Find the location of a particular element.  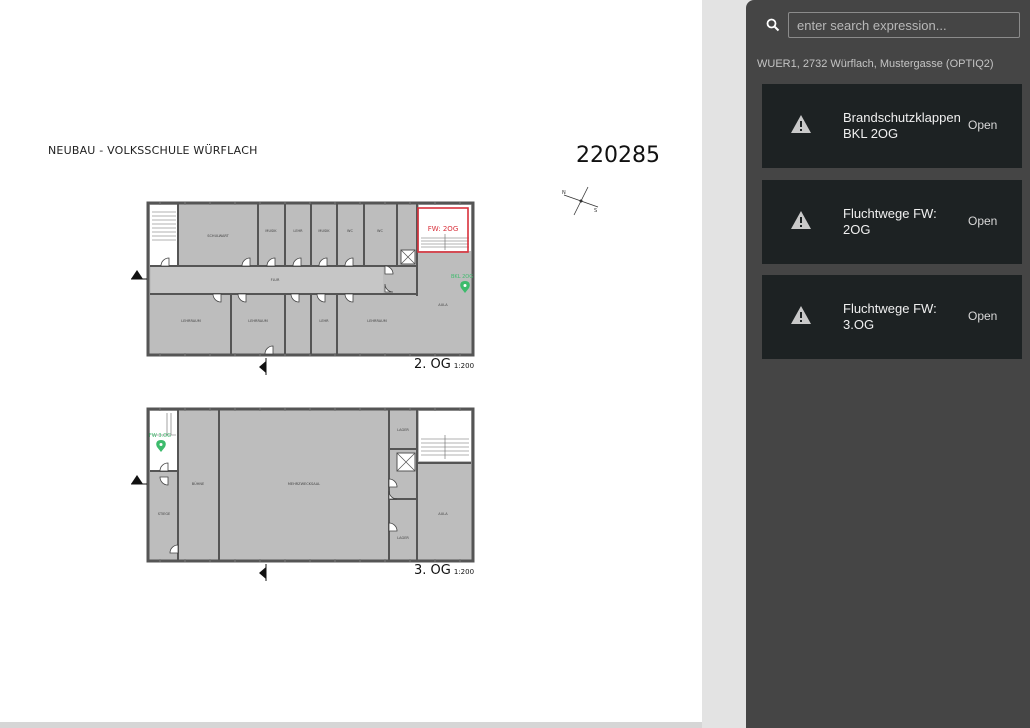

room-label: SCHULWART is located at coordinates (218, 236).